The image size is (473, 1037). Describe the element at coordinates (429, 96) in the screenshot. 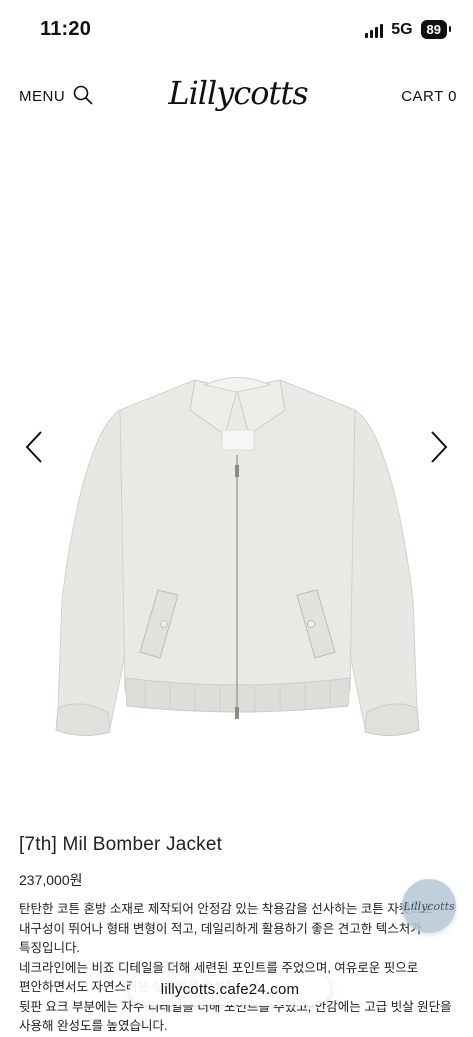

I see `cart-button: CART 0` at that location.